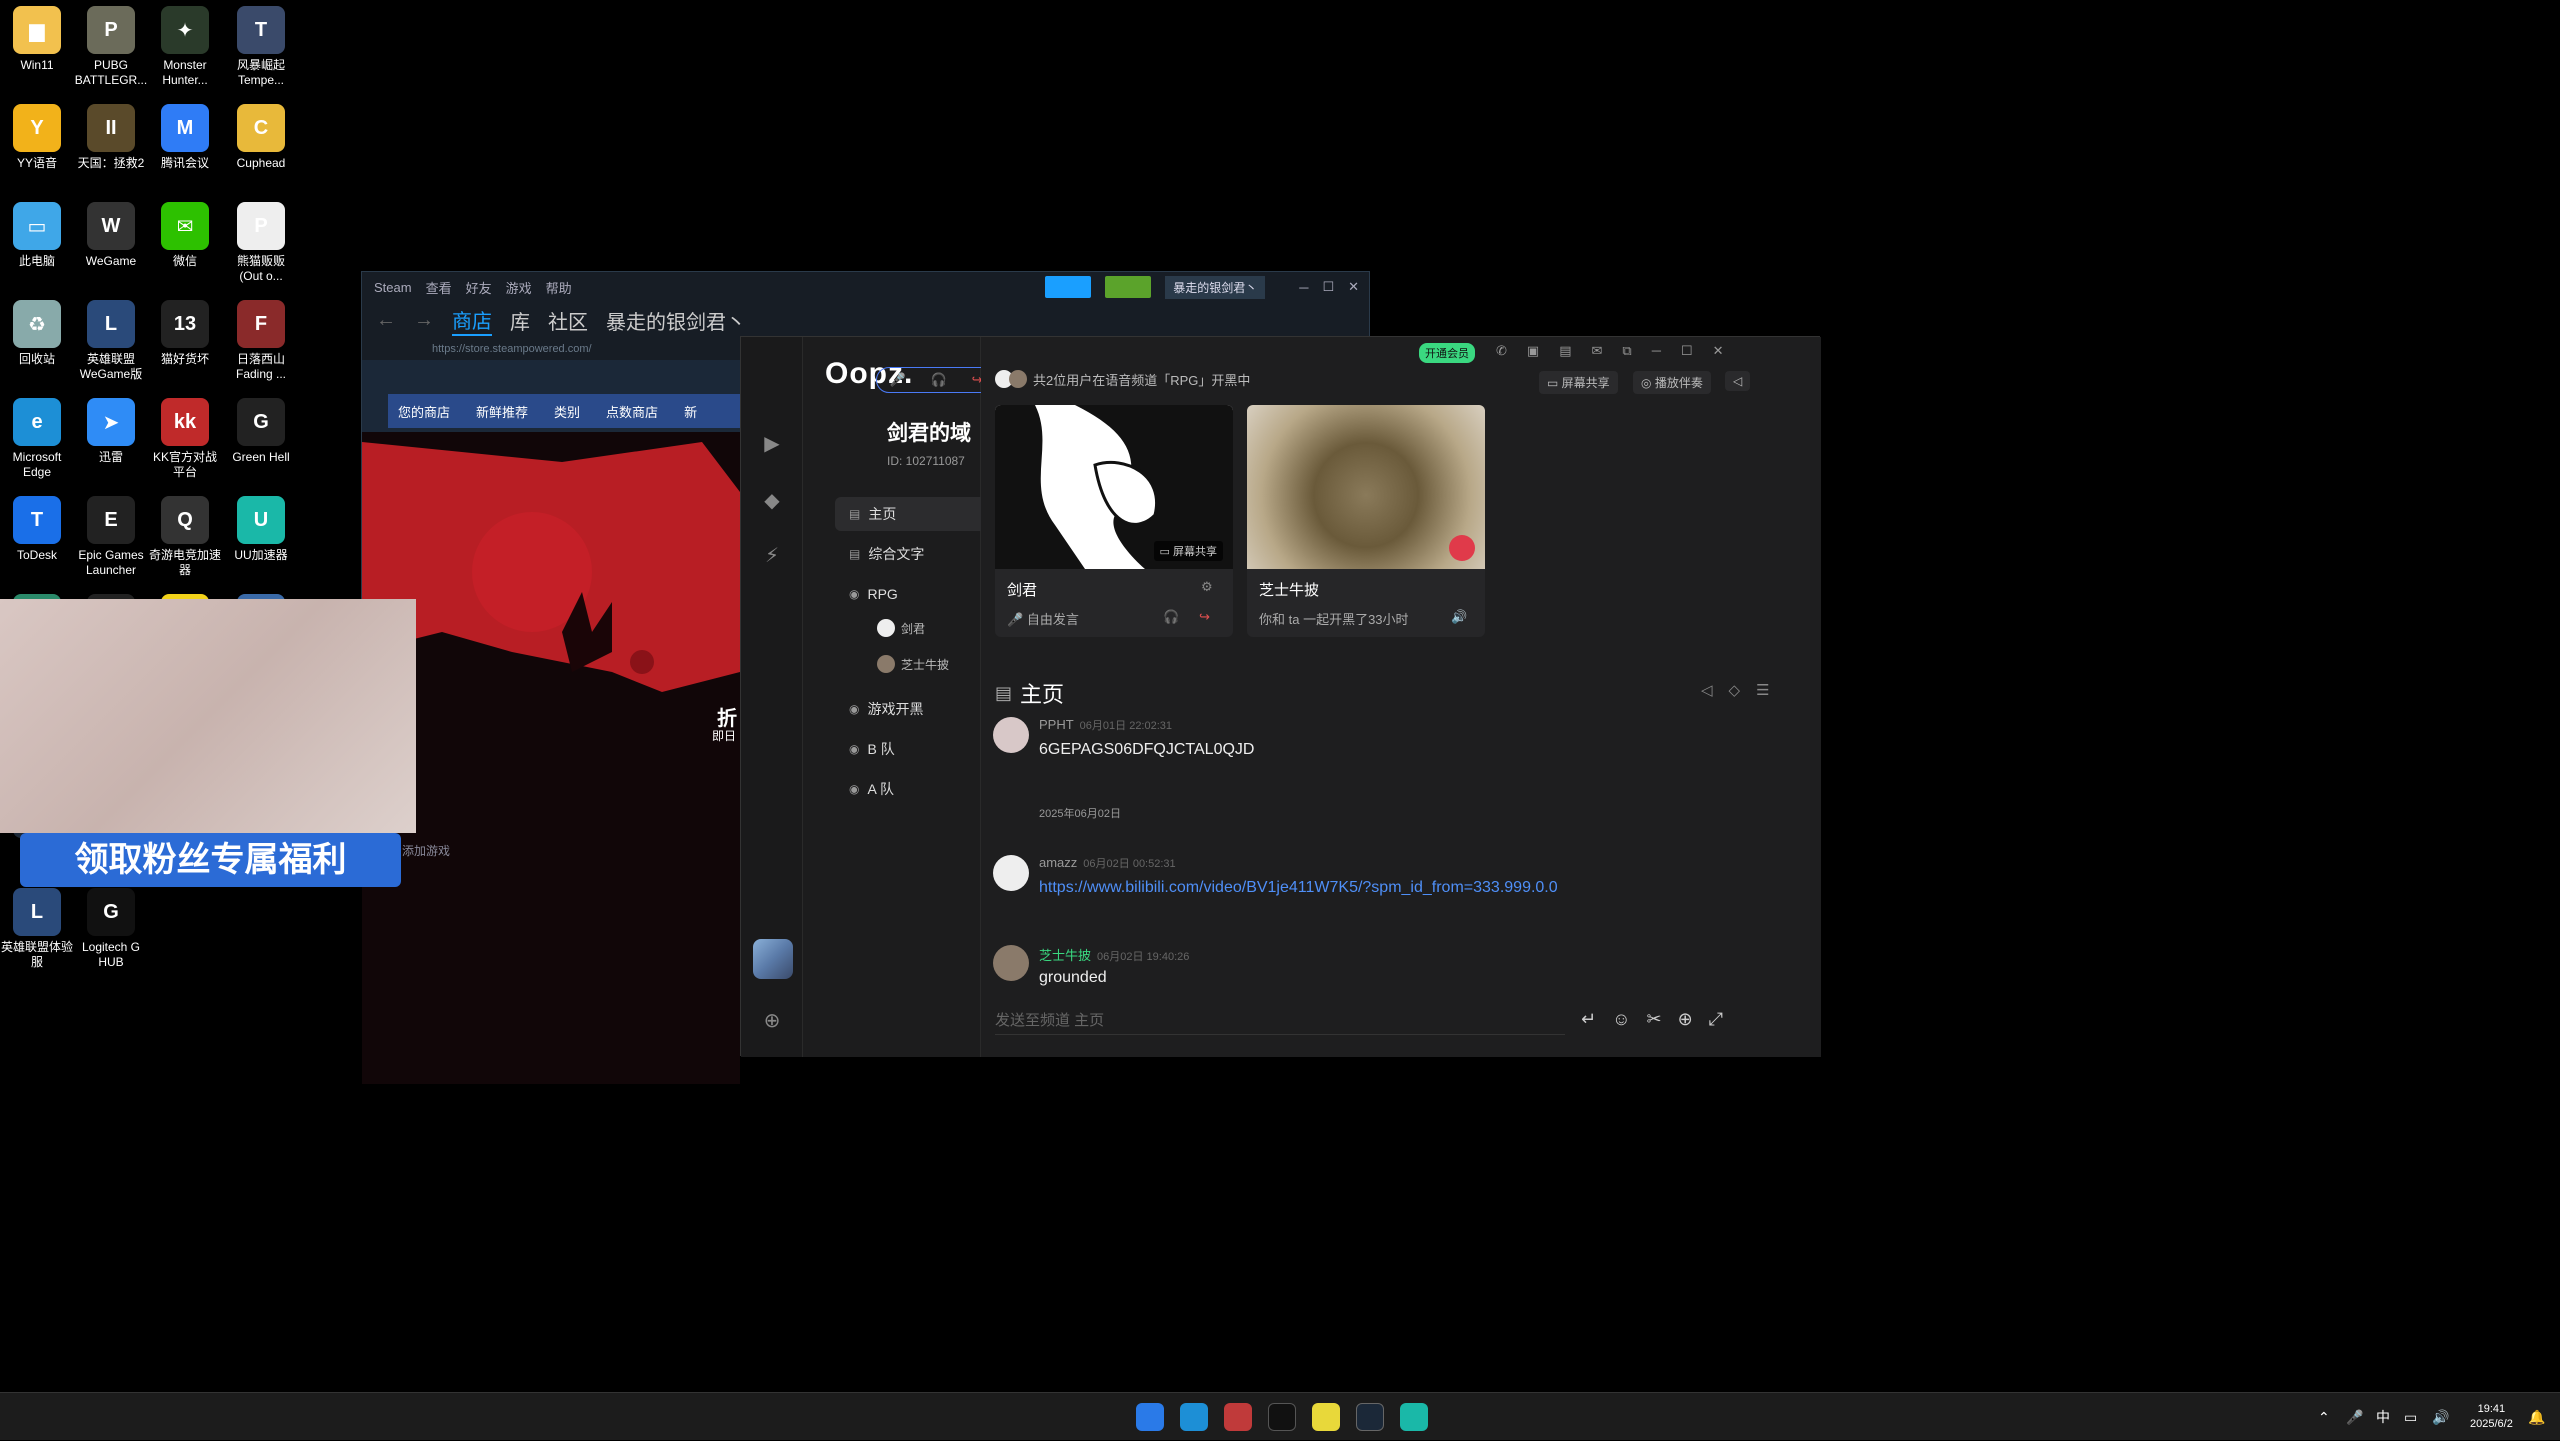 The height and width of the screenshot is (1441, 2560). What do you see at coordinates (1672, 382) in the screenshot?
I see `play-music-button: ◎ 播放伴奏` at bounding box center [1672, 382].